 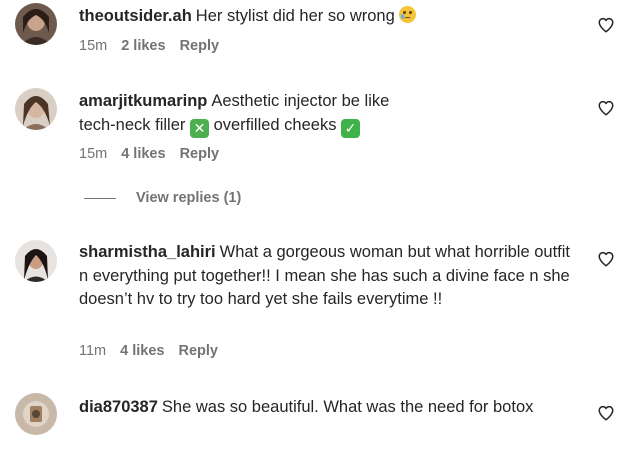 I want to click on comment-username: theoutsider.ah, so click(x=135, y=16).